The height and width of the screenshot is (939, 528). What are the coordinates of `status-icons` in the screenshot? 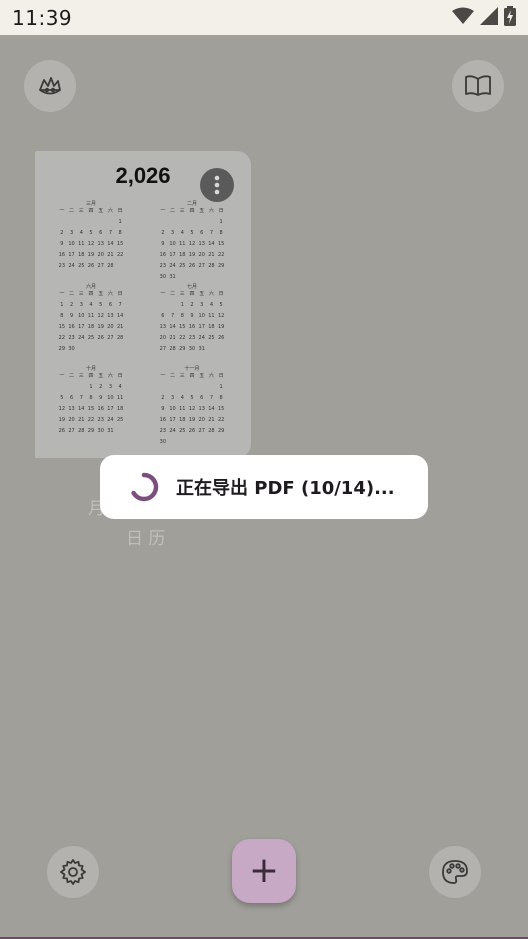 It's located at (484, 17).